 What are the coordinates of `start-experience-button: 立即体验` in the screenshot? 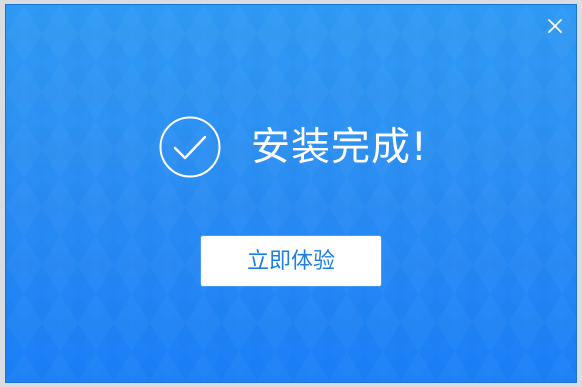 It's located at (291, 261).